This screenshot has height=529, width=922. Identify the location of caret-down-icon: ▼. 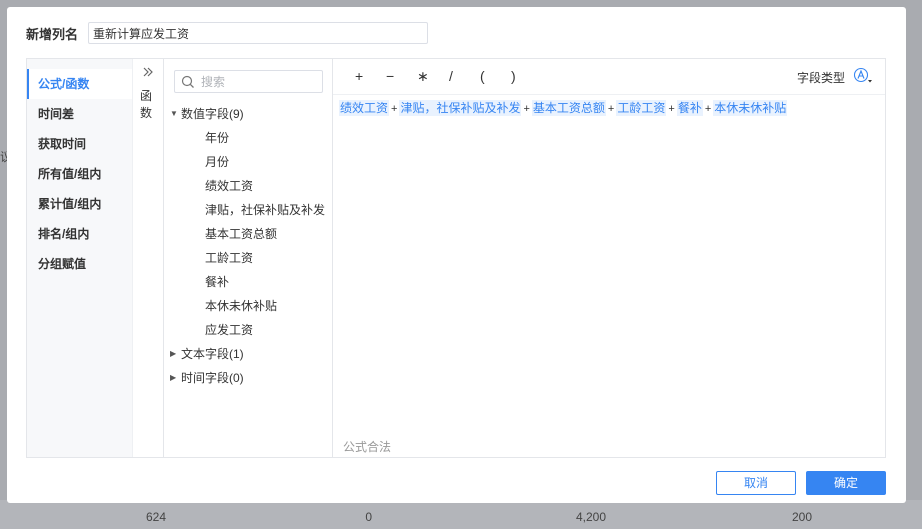
(174, 113).